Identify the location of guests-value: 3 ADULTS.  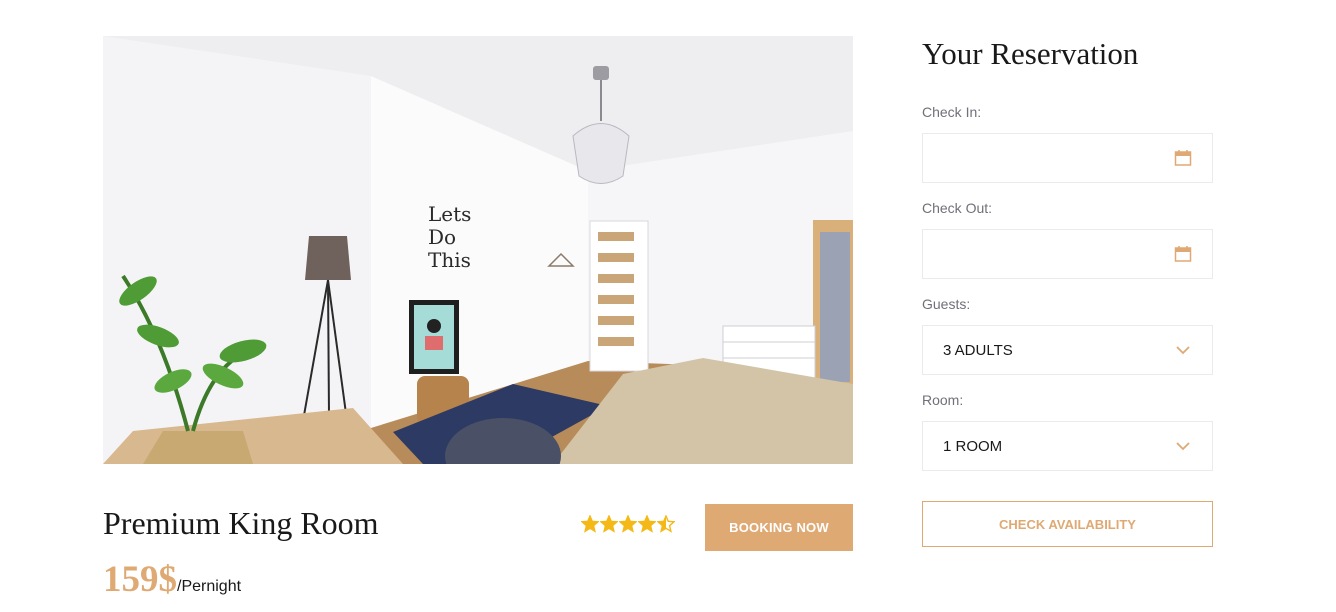
(978, 350).